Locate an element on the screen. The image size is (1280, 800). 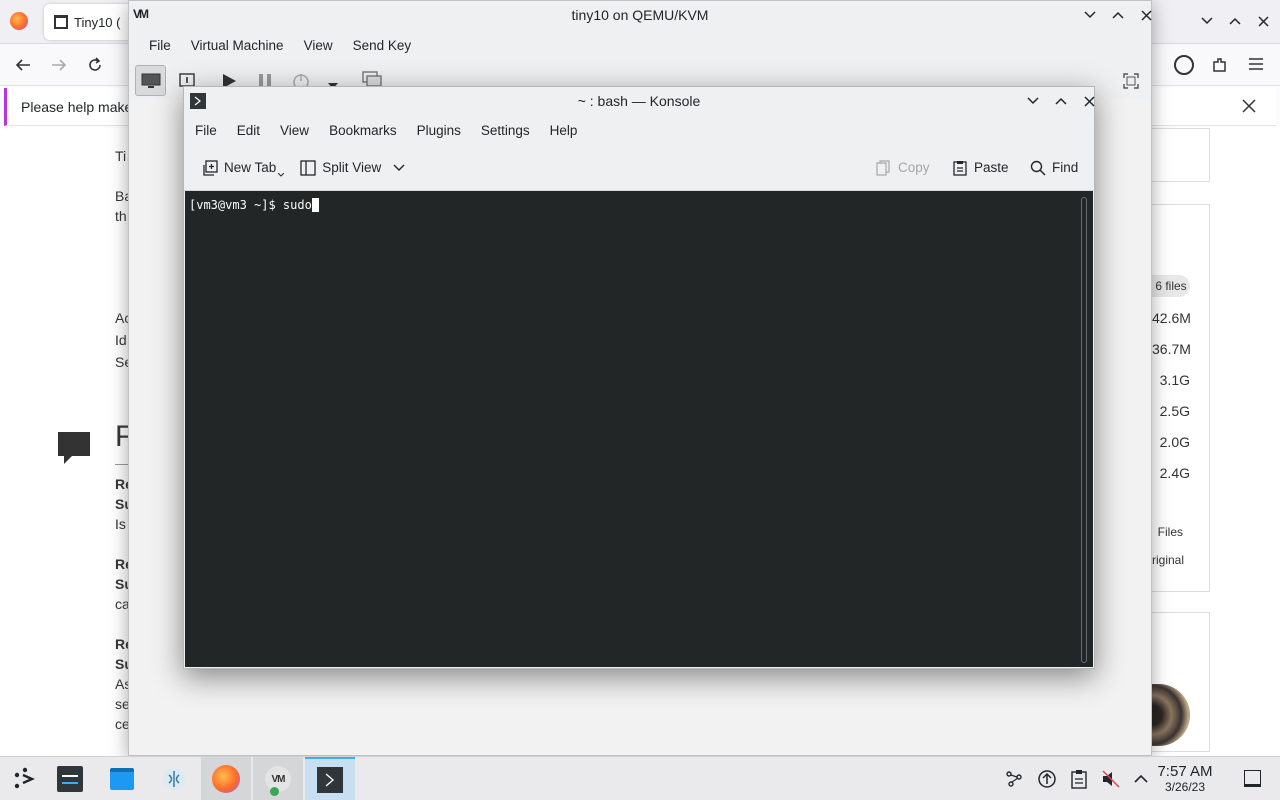
file-size: 36.7M is located at coordinates (1171, 349).